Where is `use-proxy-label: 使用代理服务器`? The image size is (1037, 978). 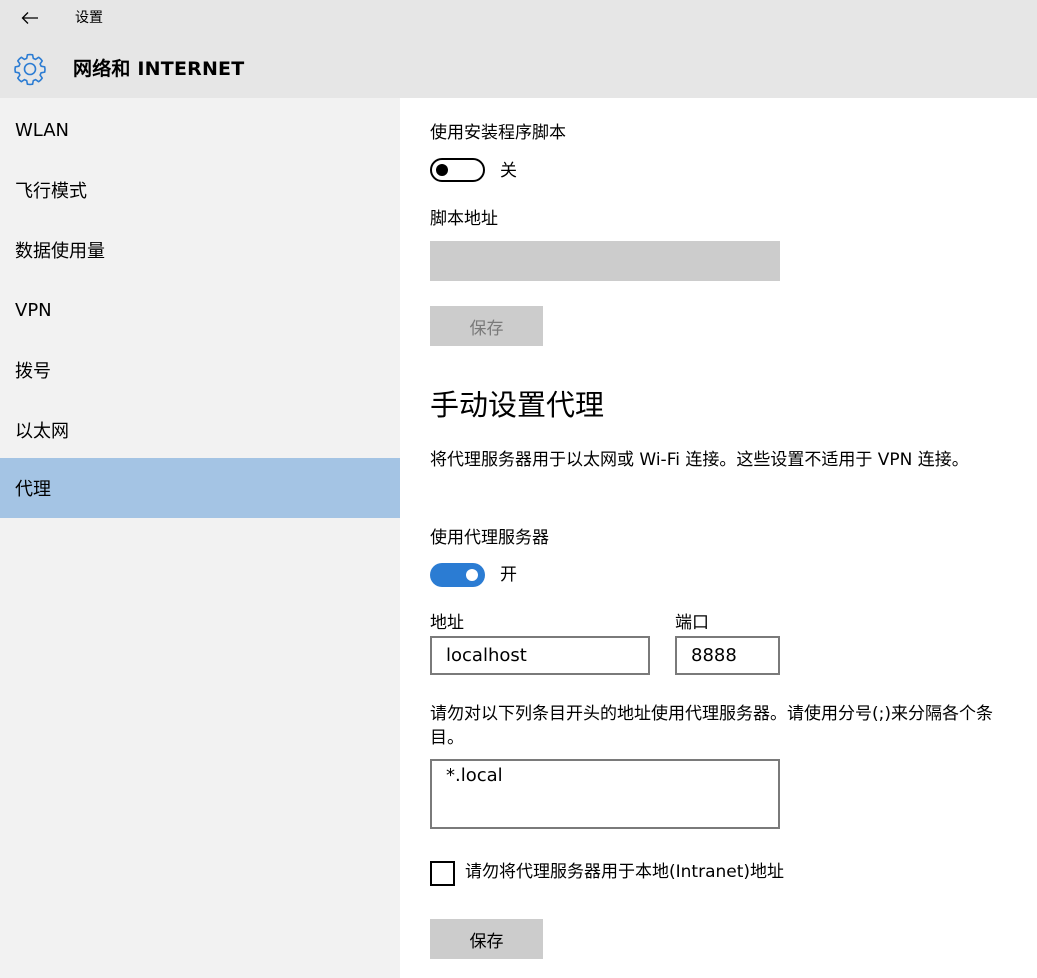
use-proxy-label: 使用代理服务器 is located at coordinates (489, 538).